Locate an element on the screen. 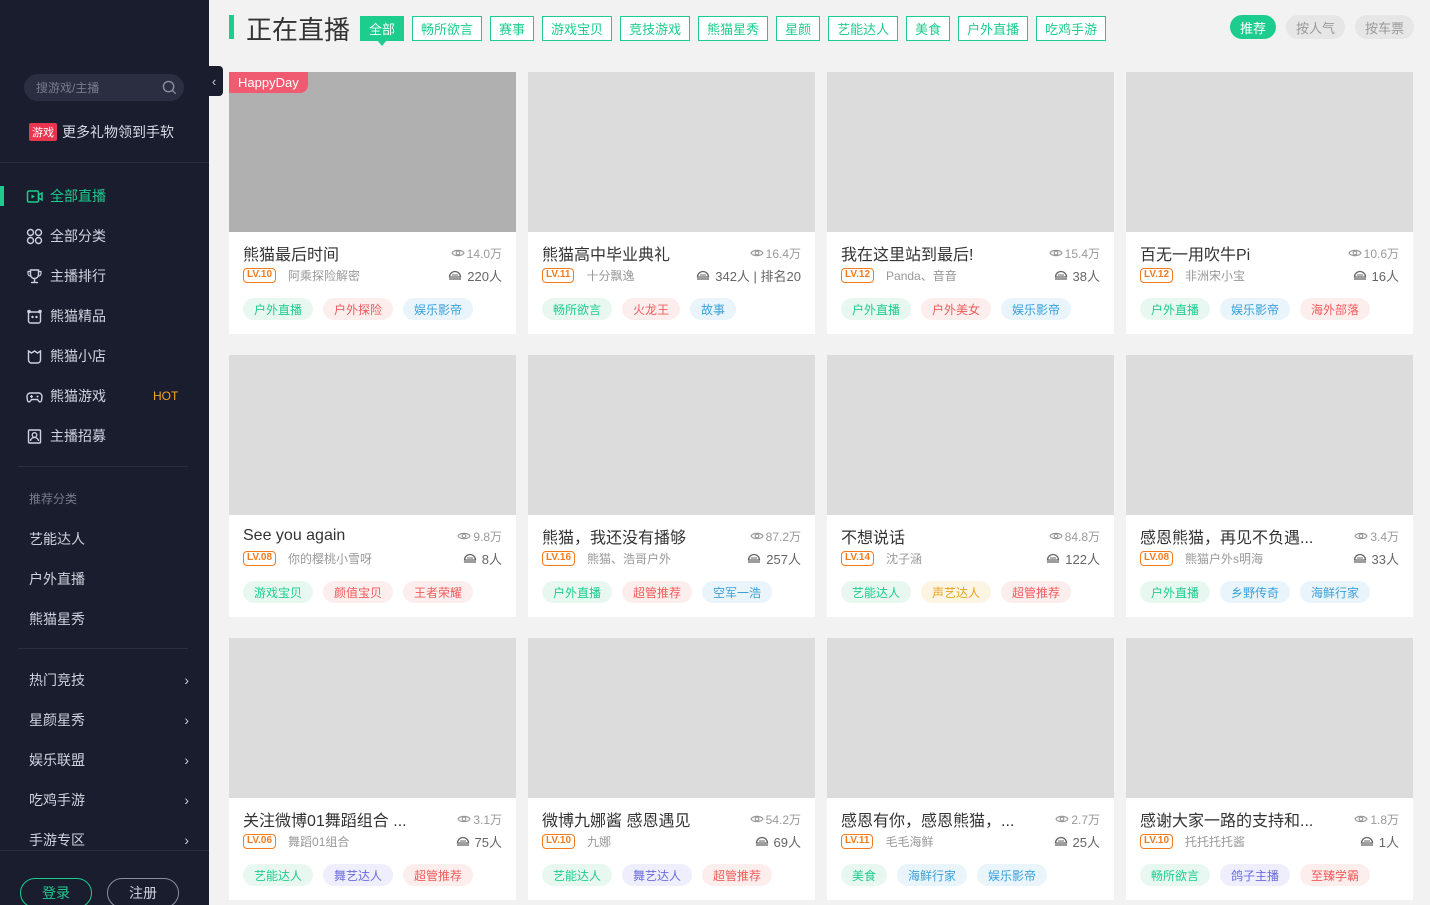 The width and height of the screenshot is (1430, 905). category-tag: 故事 is located at coordinates (713, 309).